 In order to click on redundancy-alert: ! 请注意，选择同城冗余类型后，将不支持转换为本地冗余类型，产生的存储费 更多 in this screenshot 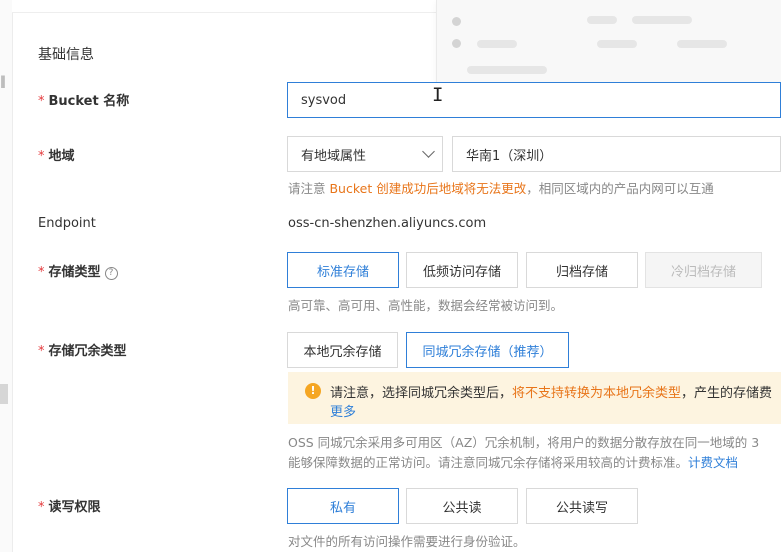, I will do `click(534, 398)`.